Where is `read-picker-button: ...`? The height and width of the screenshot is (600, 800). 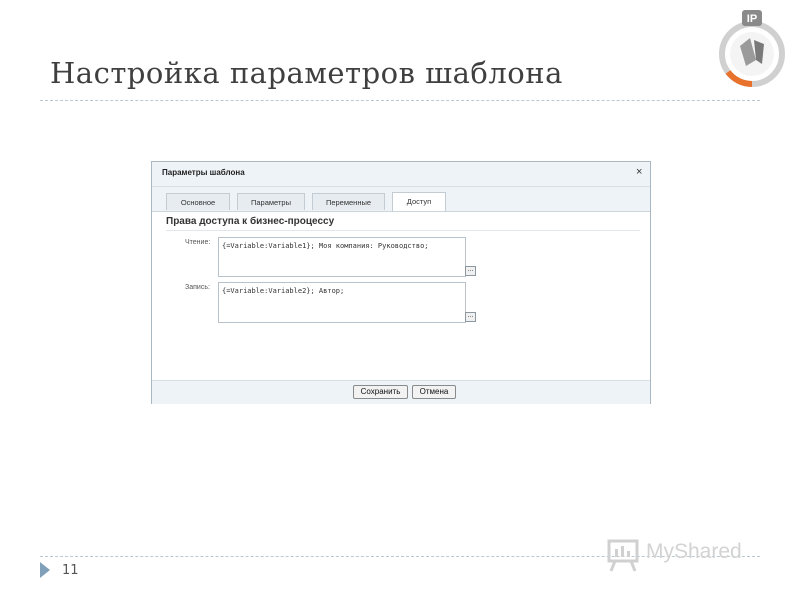
read-picker-button: ... is located at coordinates (470, 271).